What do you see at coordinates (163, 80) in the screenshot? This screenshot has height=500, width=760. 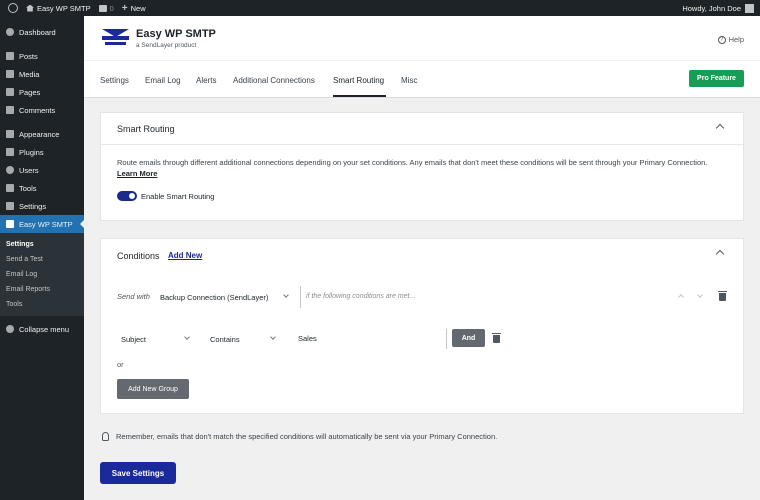 I see `tab-email-log: Email Log` at bounding box center [163, 80].